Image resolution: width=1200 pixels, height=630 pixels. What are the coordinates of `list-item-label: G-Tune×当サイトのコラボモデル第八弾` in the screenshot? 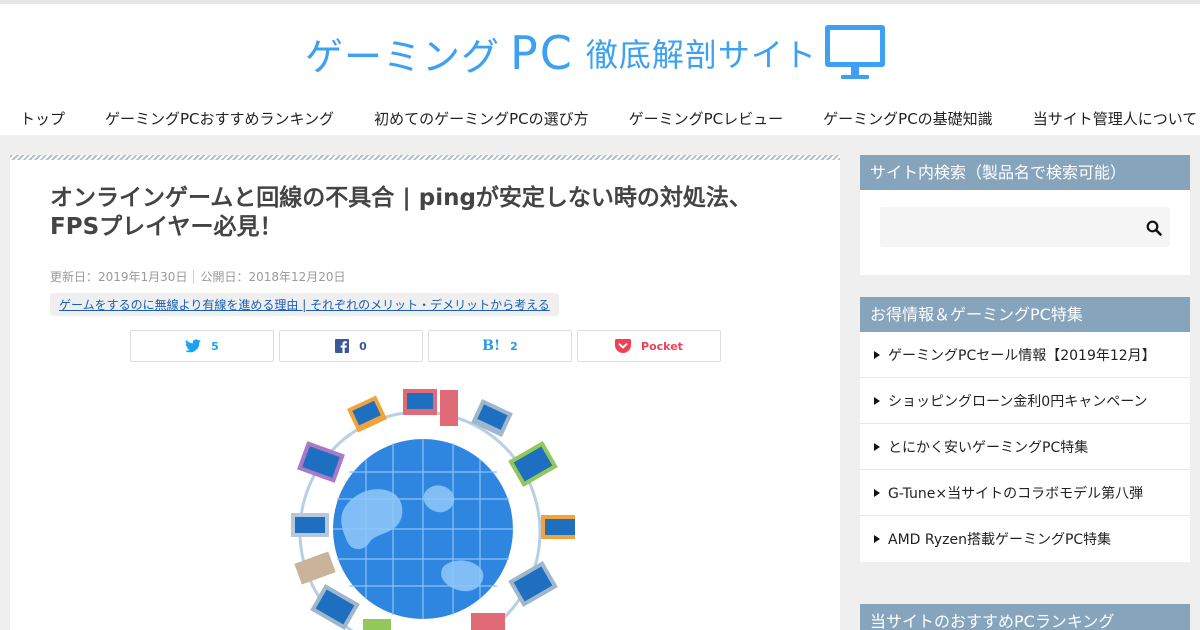 It's located at (1016, 493).